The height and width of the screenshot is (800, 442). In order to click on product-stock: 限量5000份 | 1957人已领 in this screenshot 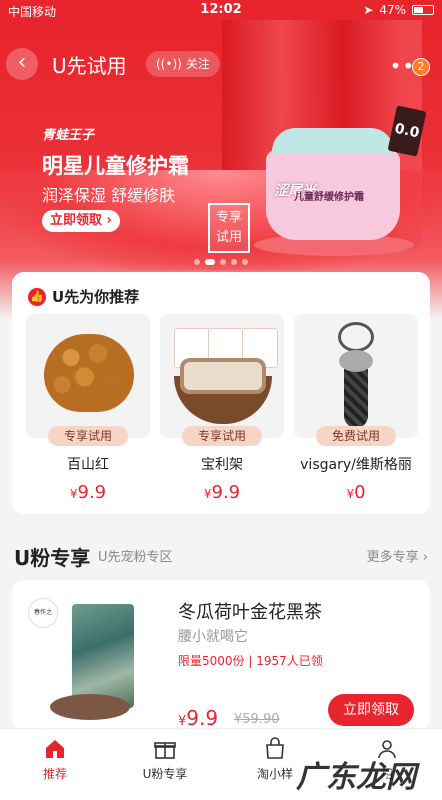, I will do `click(250, 661)`.